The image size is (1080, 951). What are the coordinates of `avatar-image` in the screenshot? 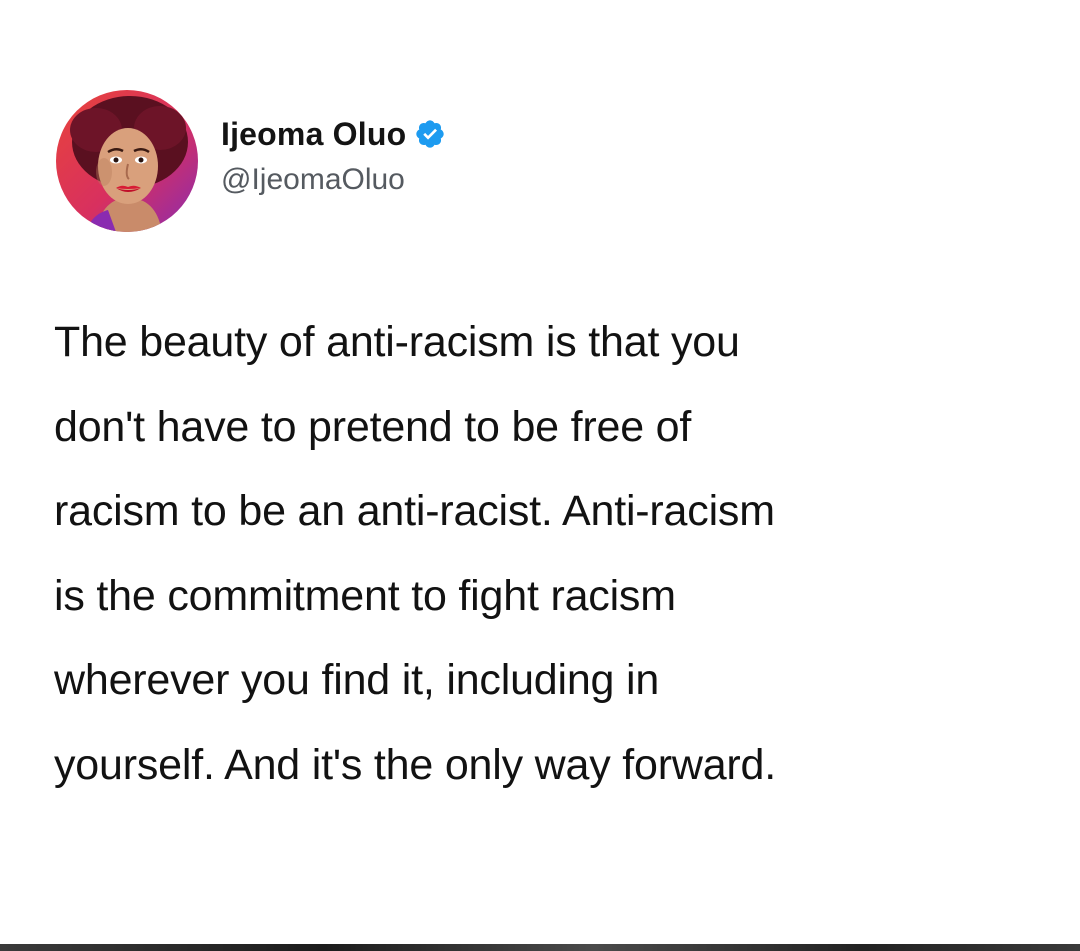 It's located at (127, 161).